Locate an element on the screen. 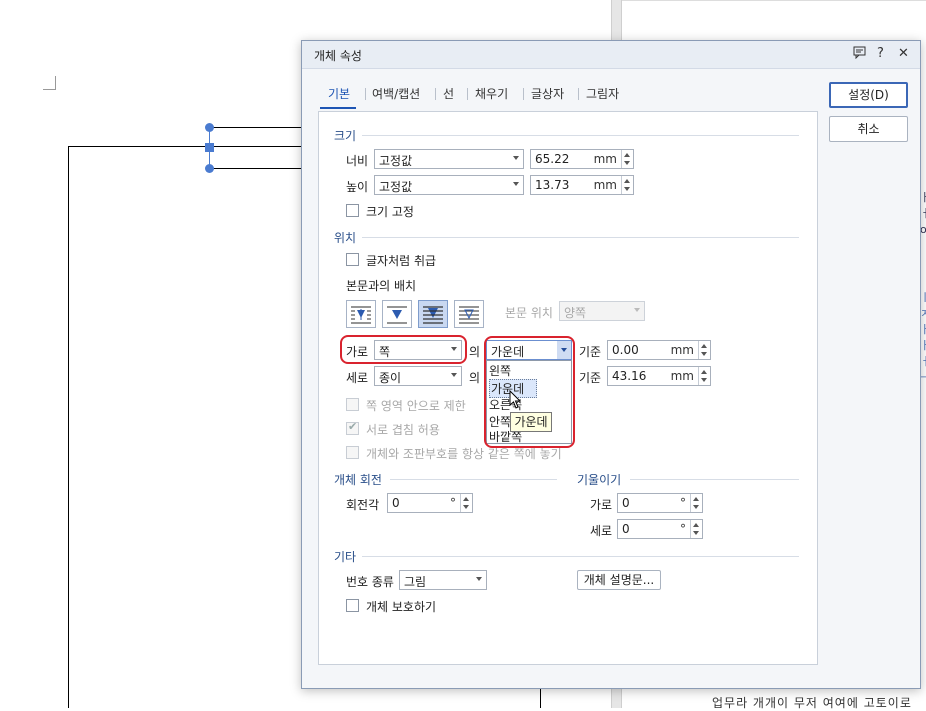  body-position-select: 양쪽 is located at coordinates (602, 311).